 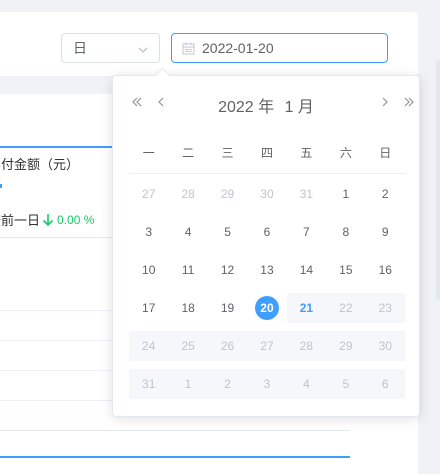 I want to click on calendar-day: 15, so click(x=345, y=270).